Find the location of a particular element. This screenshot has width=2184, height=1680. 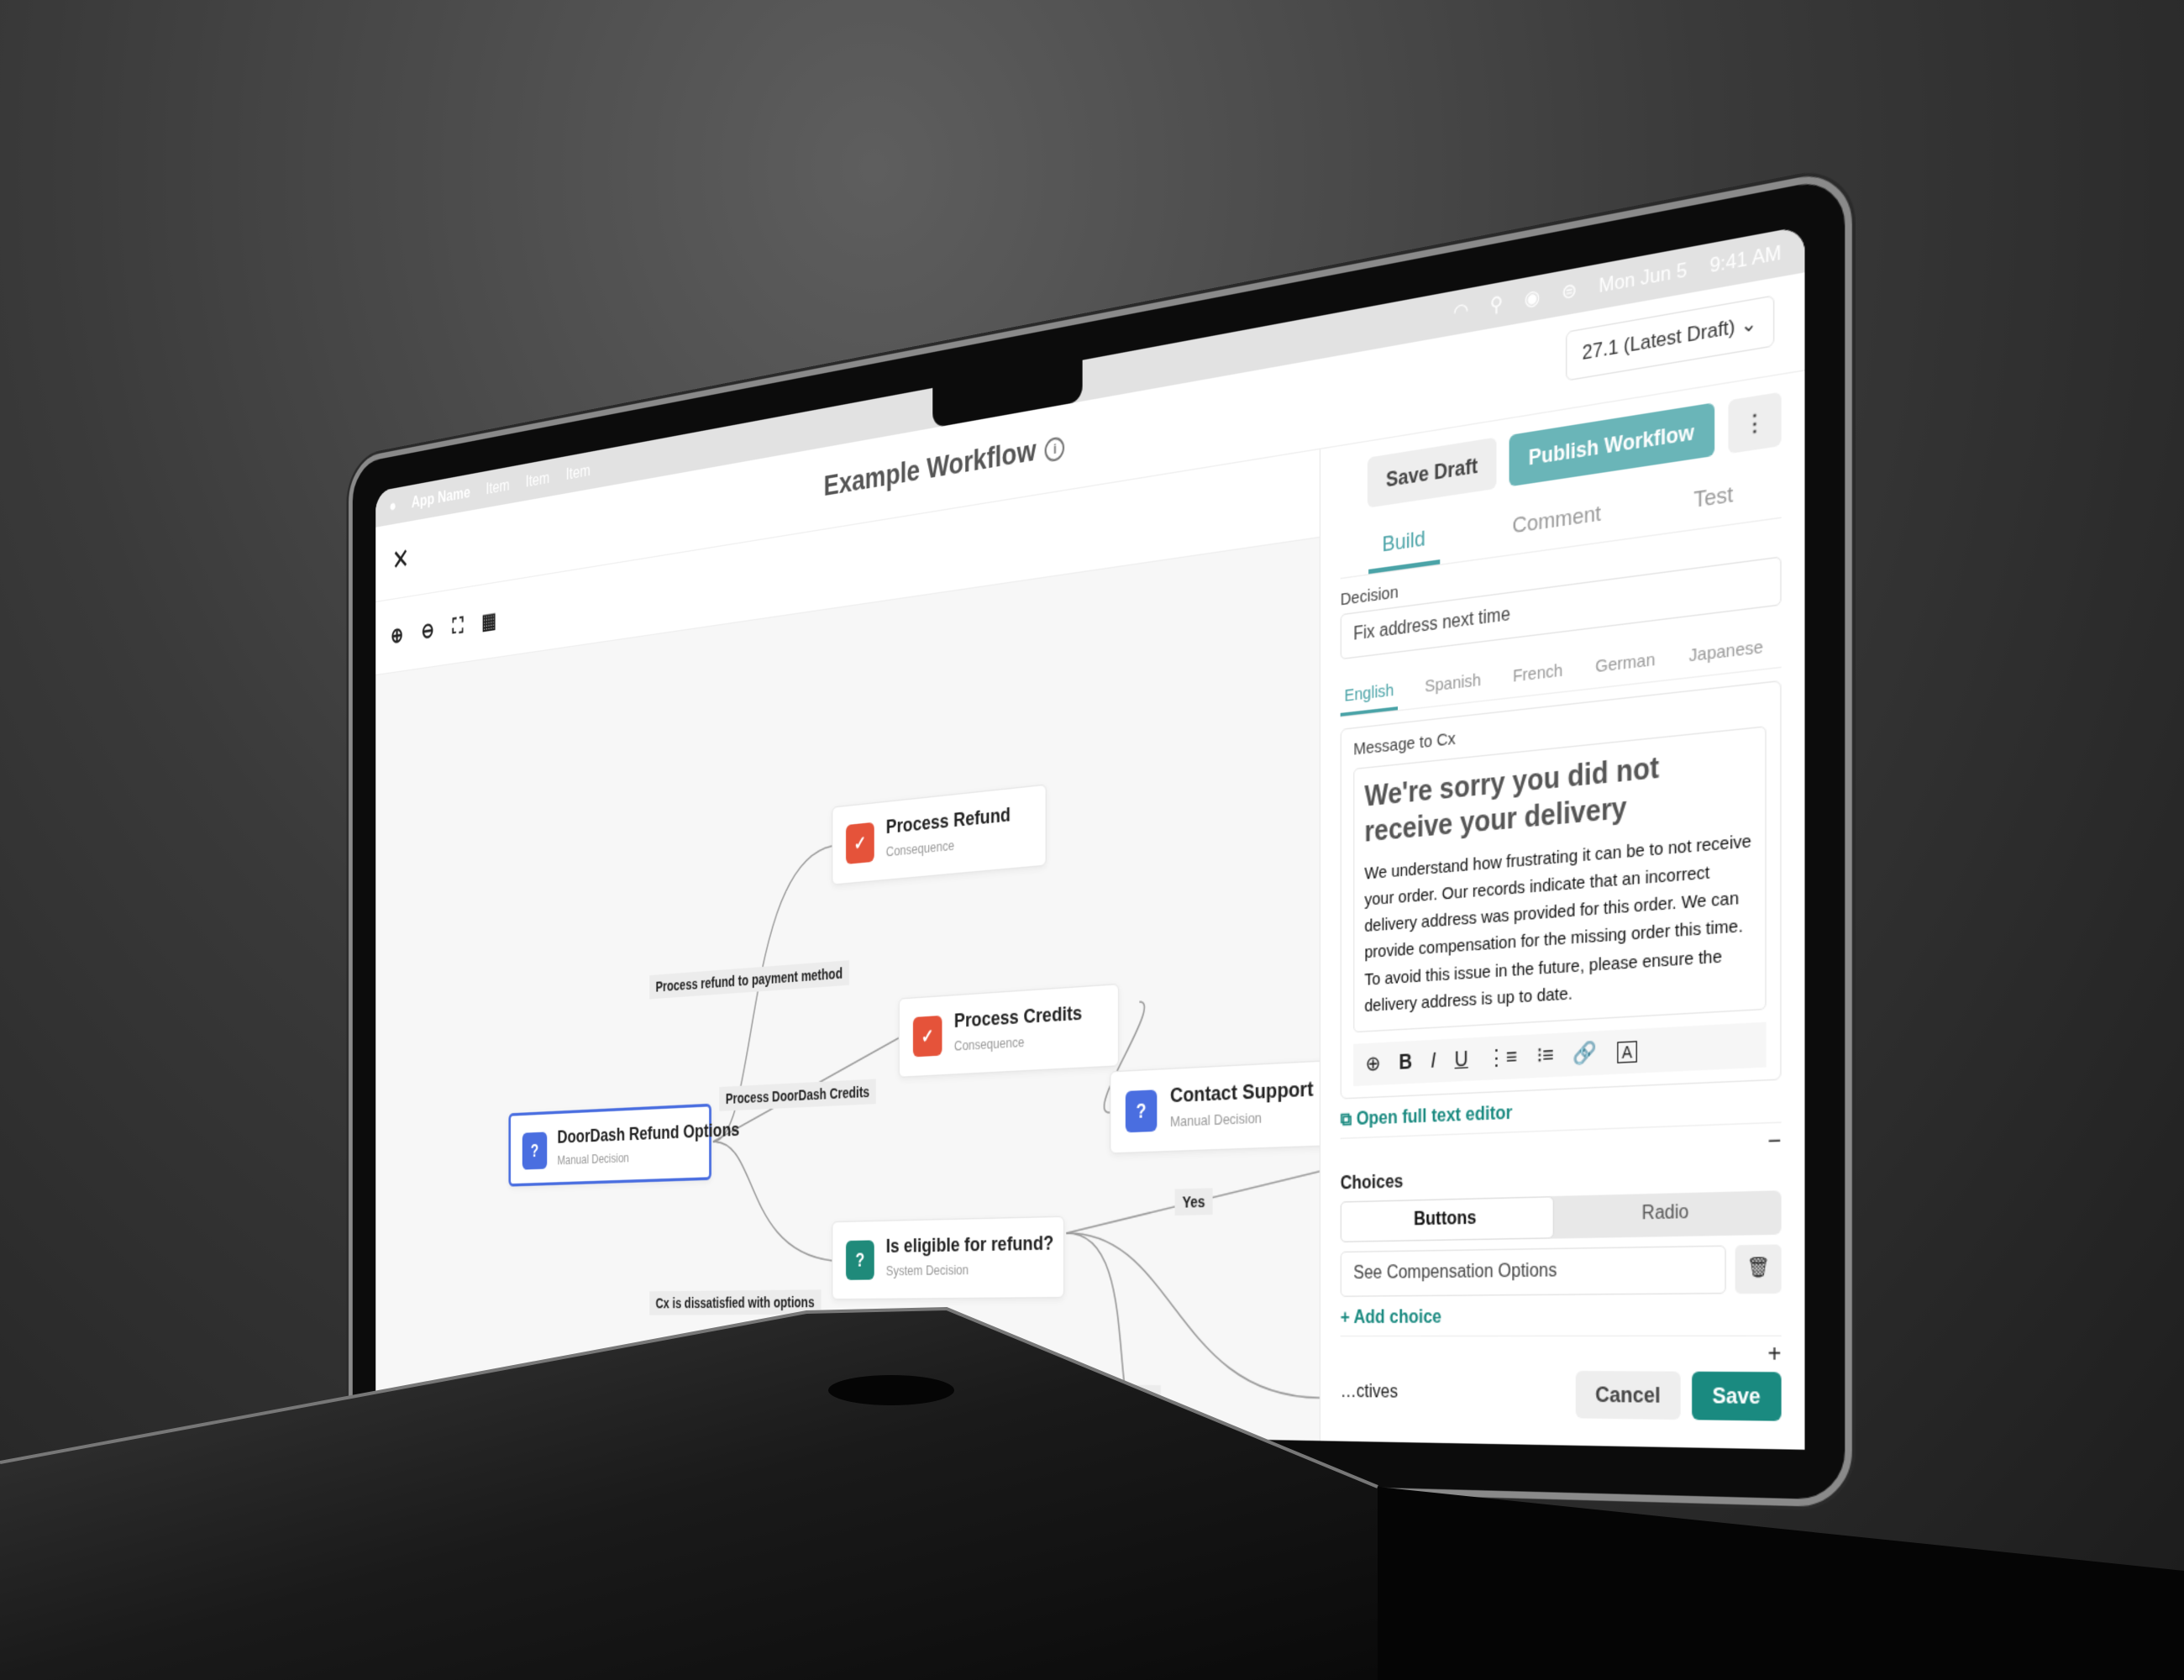

hinge-notch is located at coordinates (891, 1390).